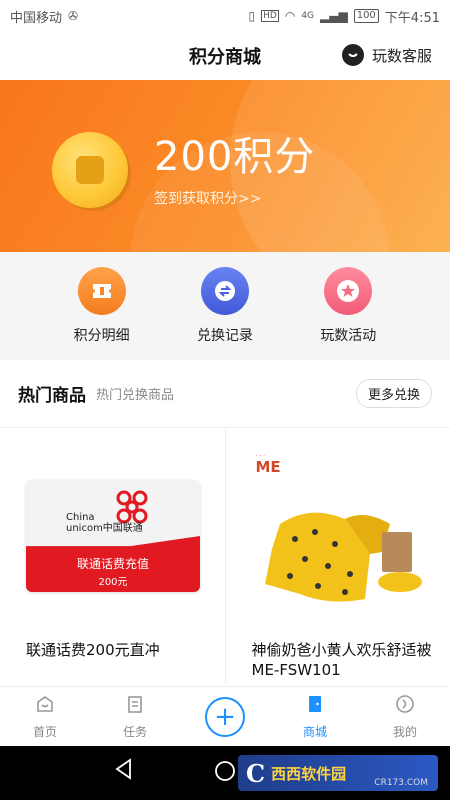 This screenshot has height=800, width=450. Describe the element at coordinates (309, 773) in the screenshot. I see `watermark-text: 西西软件园` at that location.